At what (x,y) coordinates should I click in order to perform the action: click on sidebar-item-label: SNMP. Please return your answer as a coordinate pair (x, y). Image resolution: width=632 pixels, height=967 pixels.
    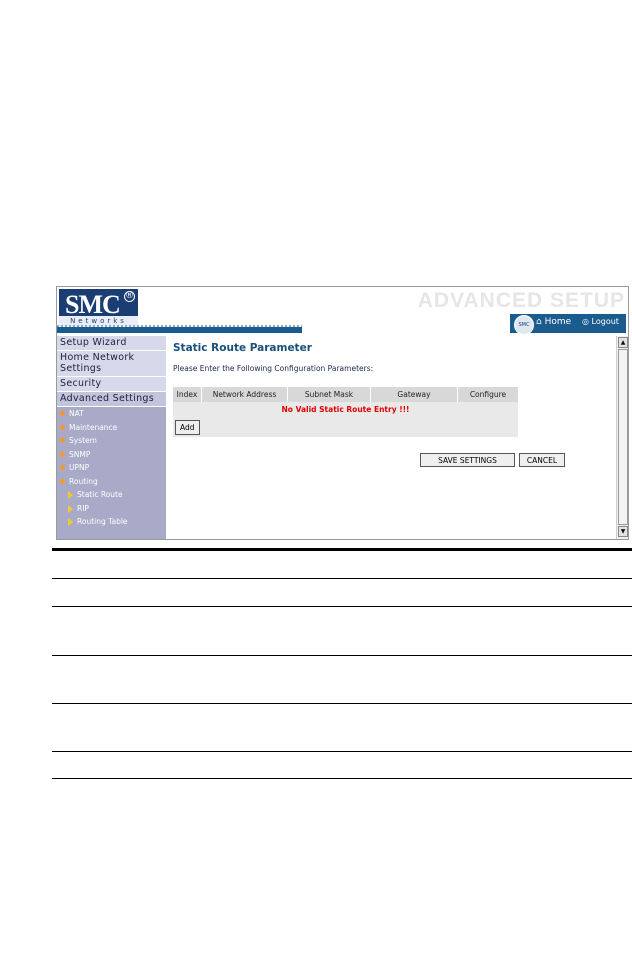
    Looking at the image, I should click on (80, 454).